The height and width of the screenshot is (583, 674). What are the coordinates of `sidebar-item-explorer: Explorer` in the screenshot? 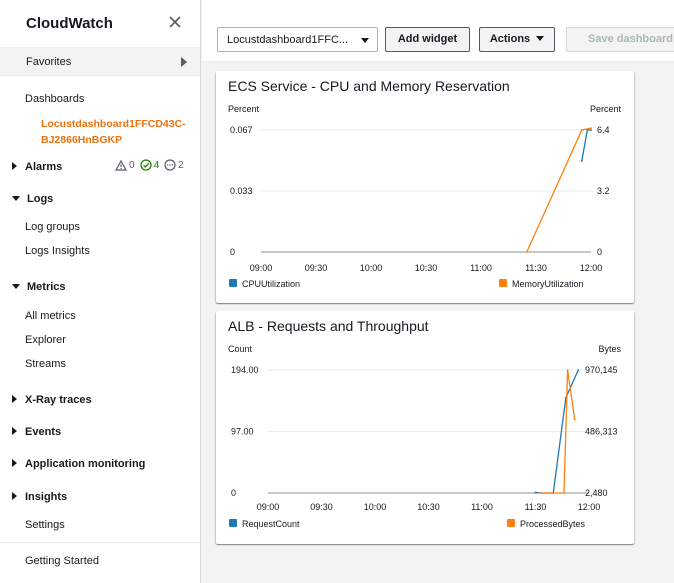 It's located at (45, 340).